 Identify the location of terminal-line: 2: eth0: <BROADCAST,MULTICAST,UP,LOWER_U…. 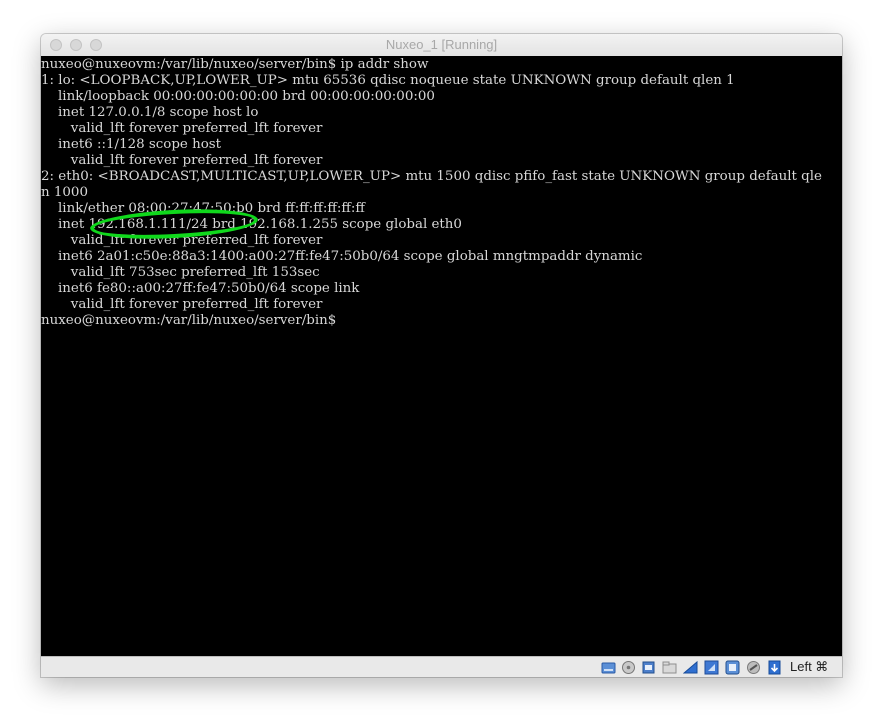
(431, 176).